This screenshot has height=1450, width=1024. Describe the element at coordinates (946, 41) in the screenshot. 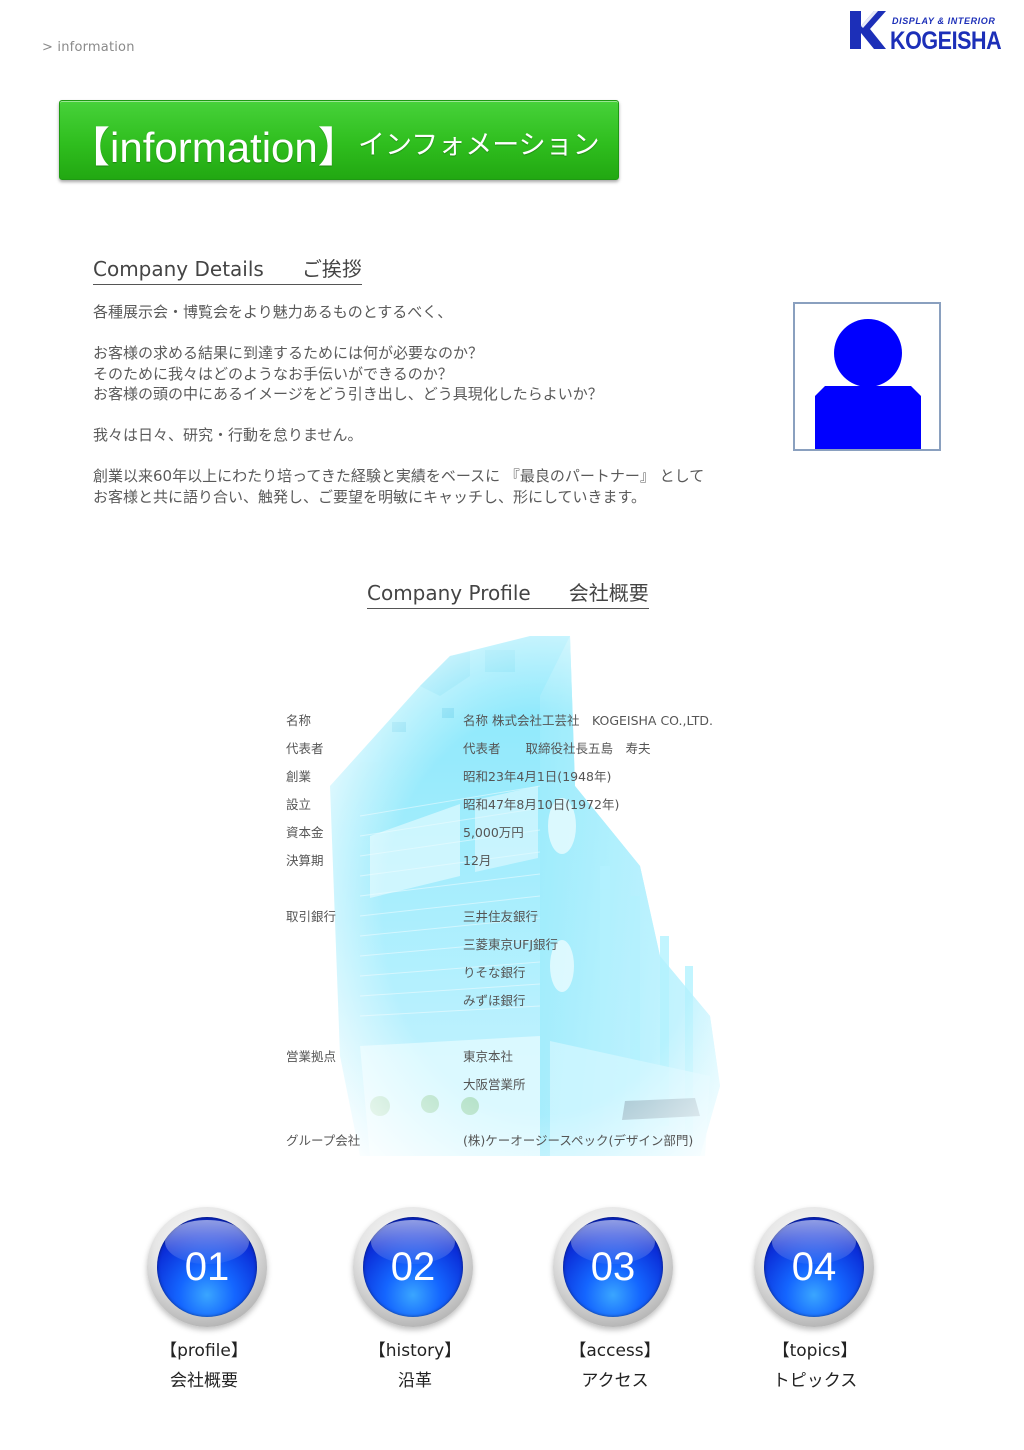

I see `logo-name: KOGEISHA` at that location.